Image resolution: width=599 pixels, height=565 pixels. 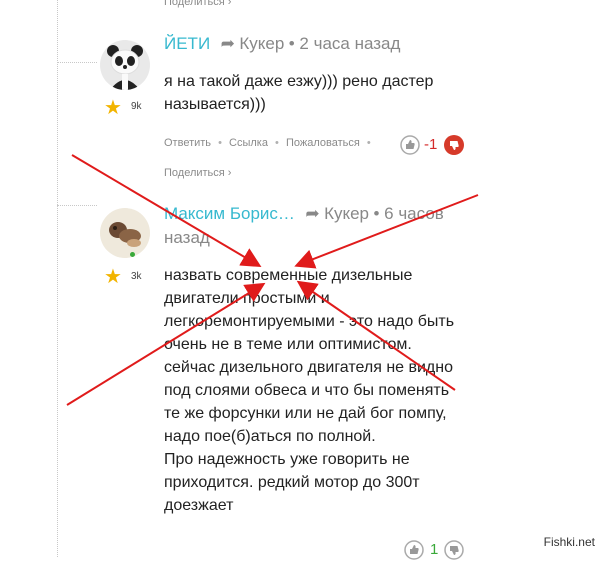 What do you see at coordinates (431, 144) in the screenshot?
I see `vote-score: -1` at bounding box center [431, 144].